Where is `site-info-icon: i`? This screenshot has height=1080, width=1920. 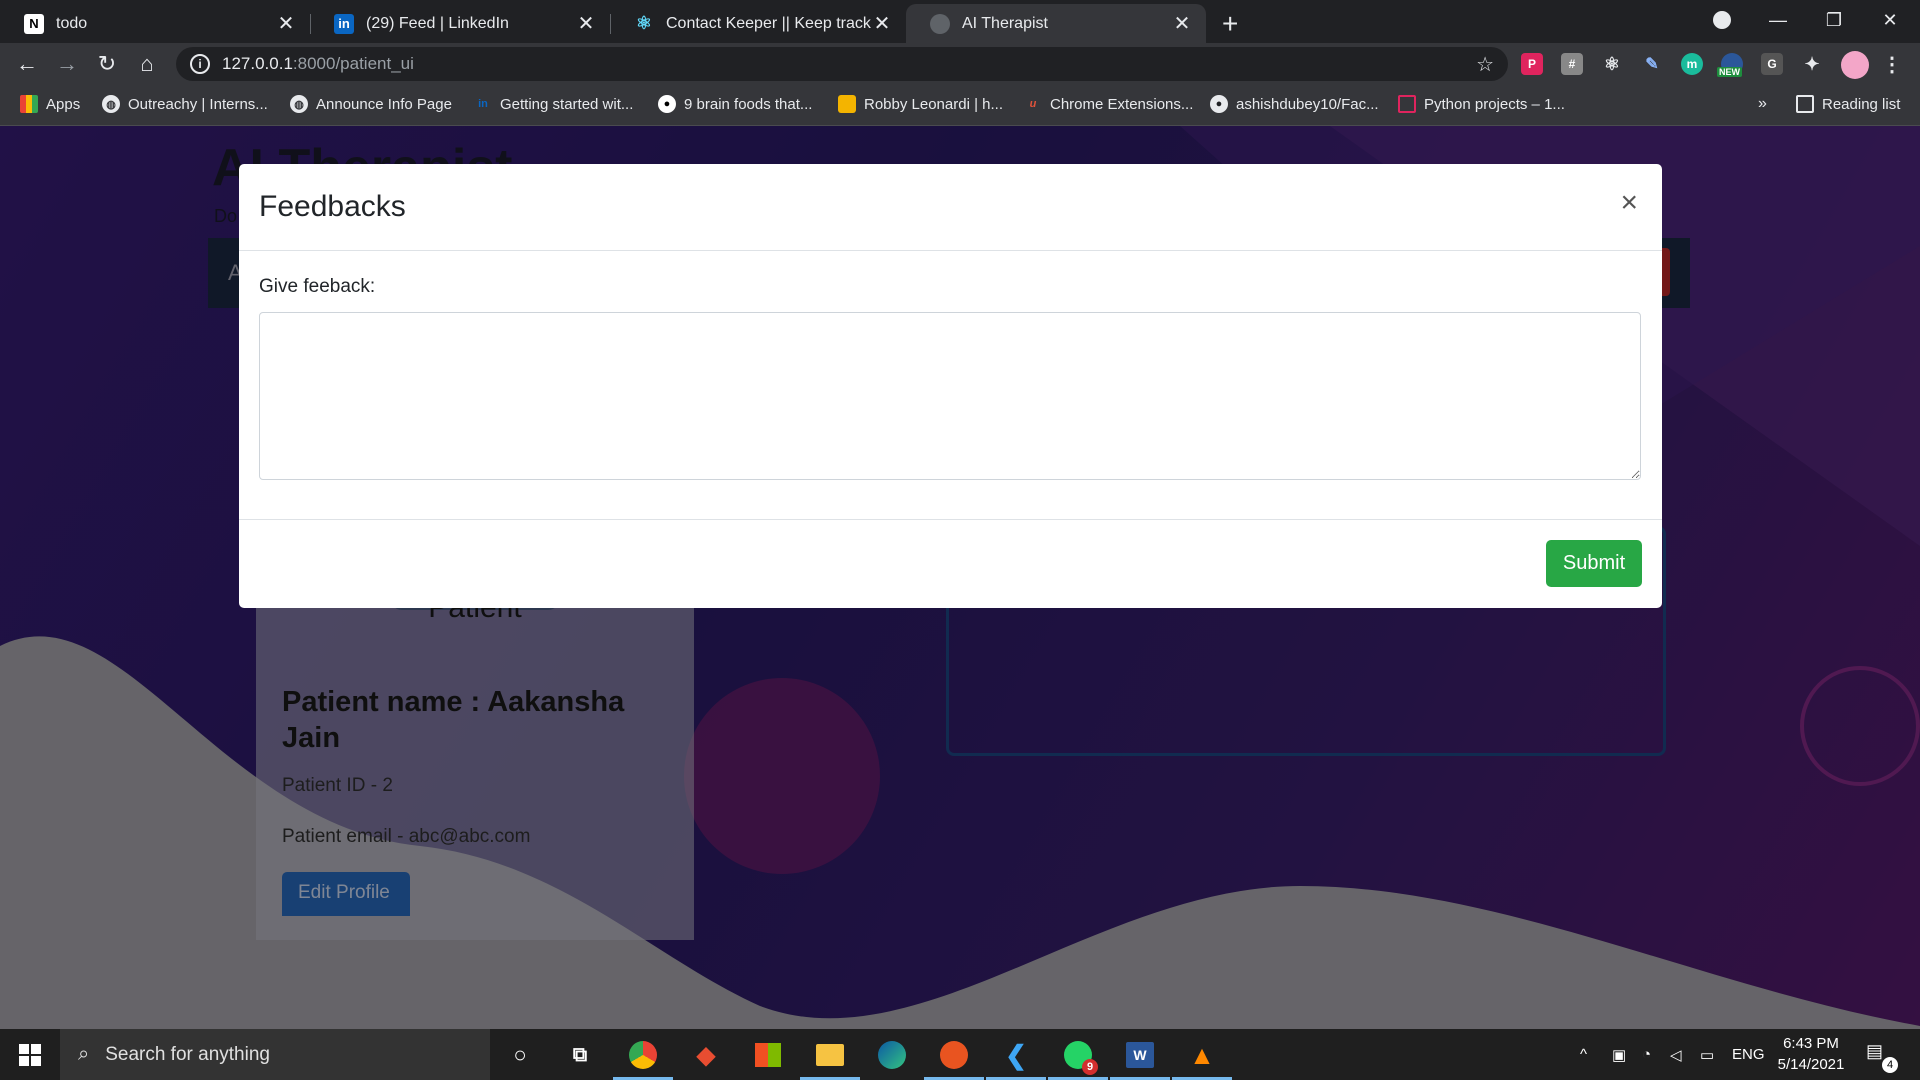 site-info-icon: i is located at coordinates (200, 64).